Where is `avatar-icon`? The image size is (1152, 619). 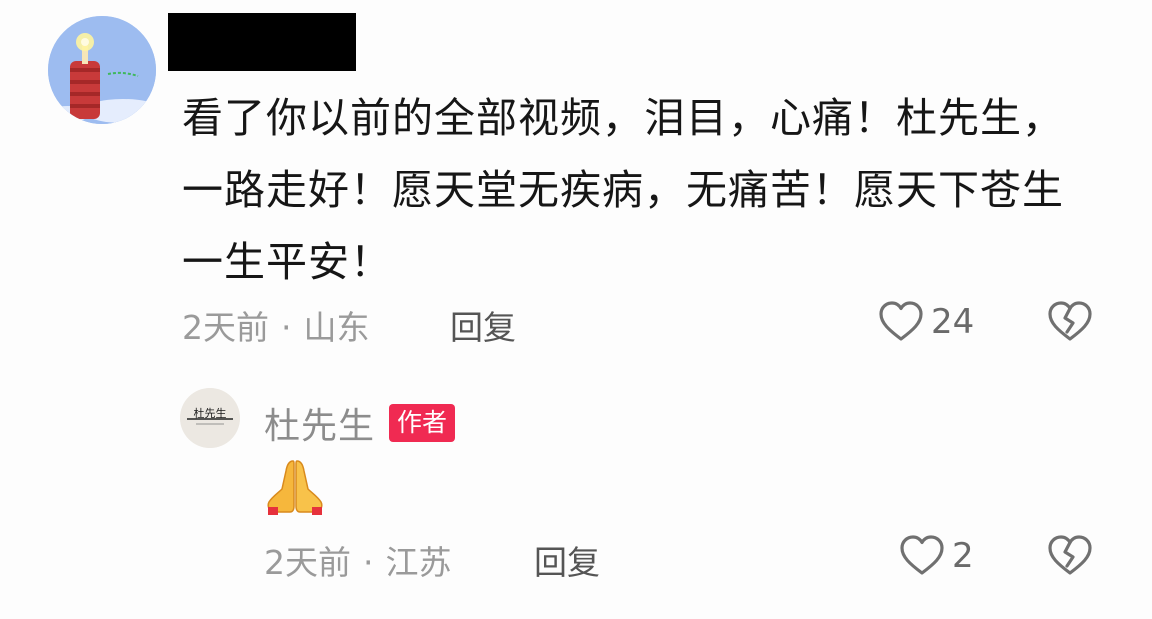 avatar-icon is located at coordinates (102, 70).